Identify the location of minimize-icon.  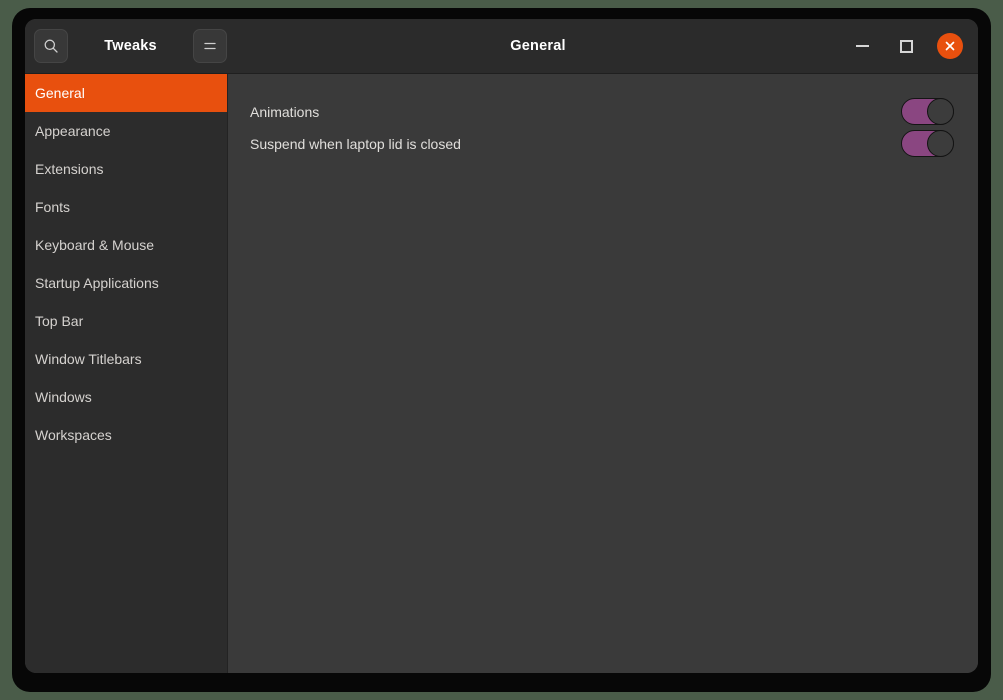
(862, 46).